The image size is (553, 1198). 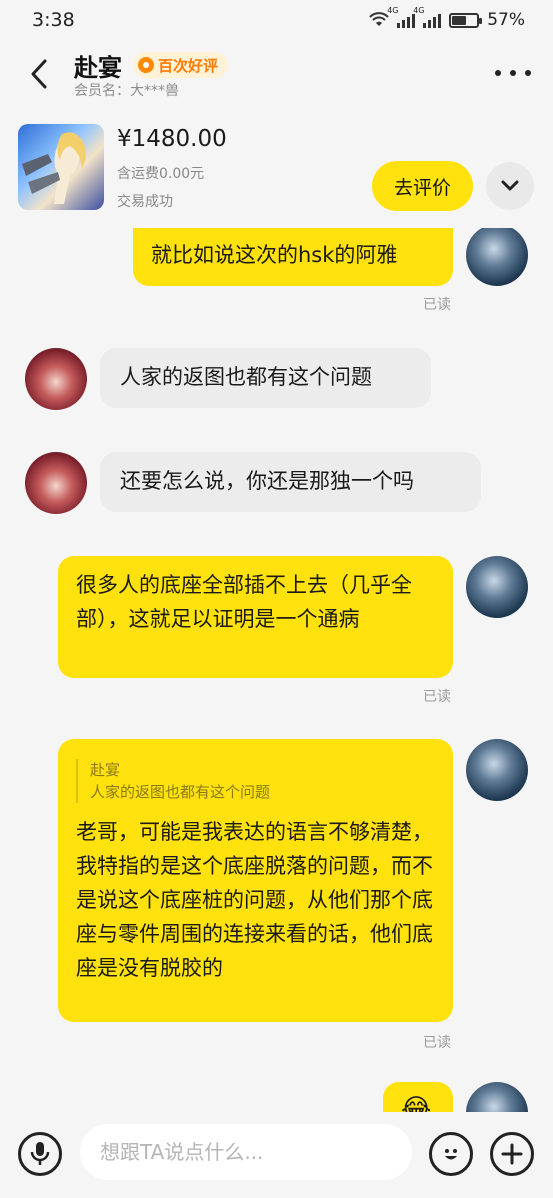 I want to click on wifi-icon, so click(x=379, y=19).